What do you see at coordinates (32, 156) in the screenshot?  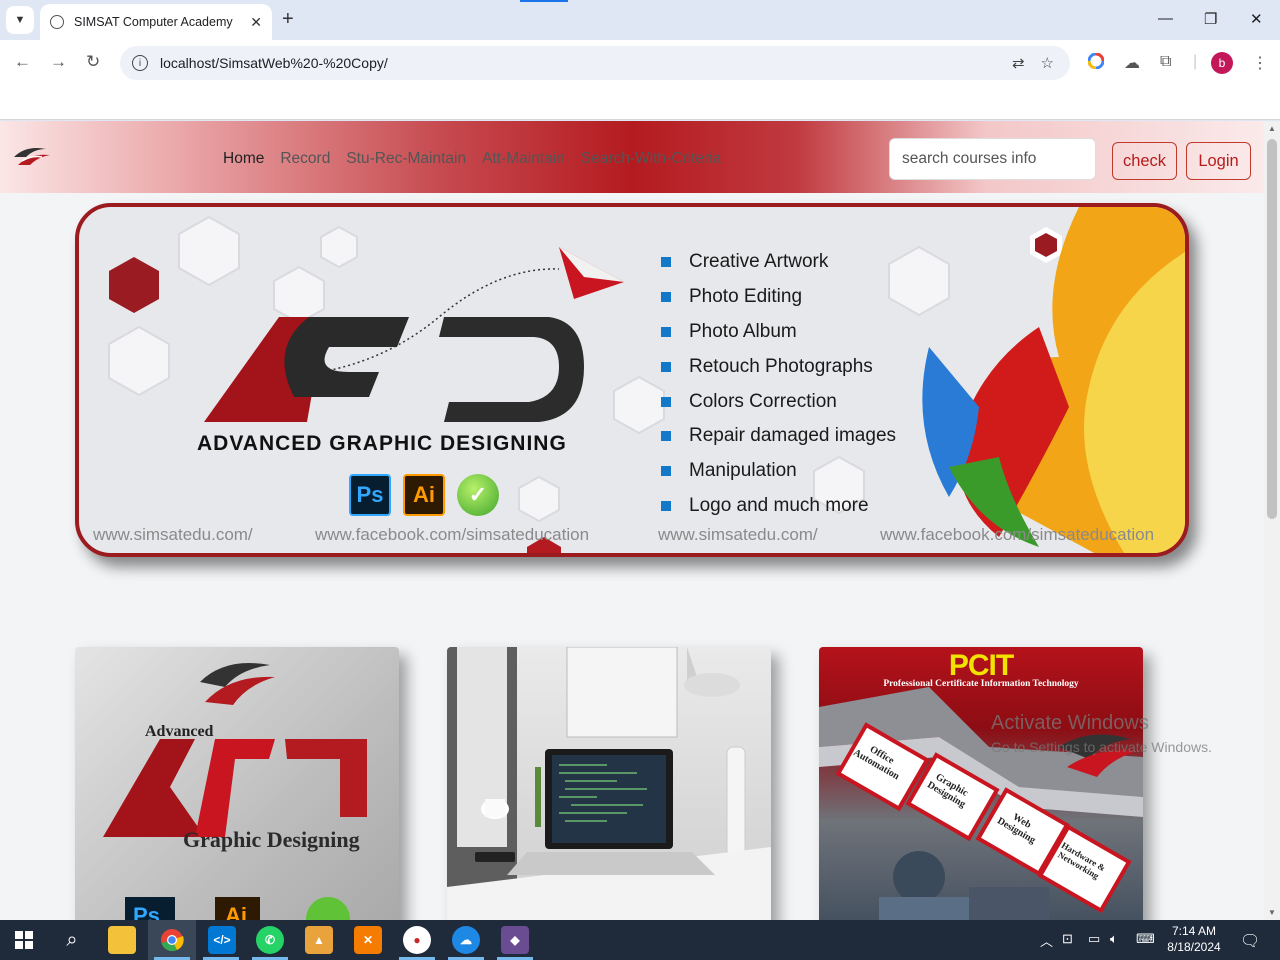 I see `simsat-logo-icon` at bounding box center [32, 156].